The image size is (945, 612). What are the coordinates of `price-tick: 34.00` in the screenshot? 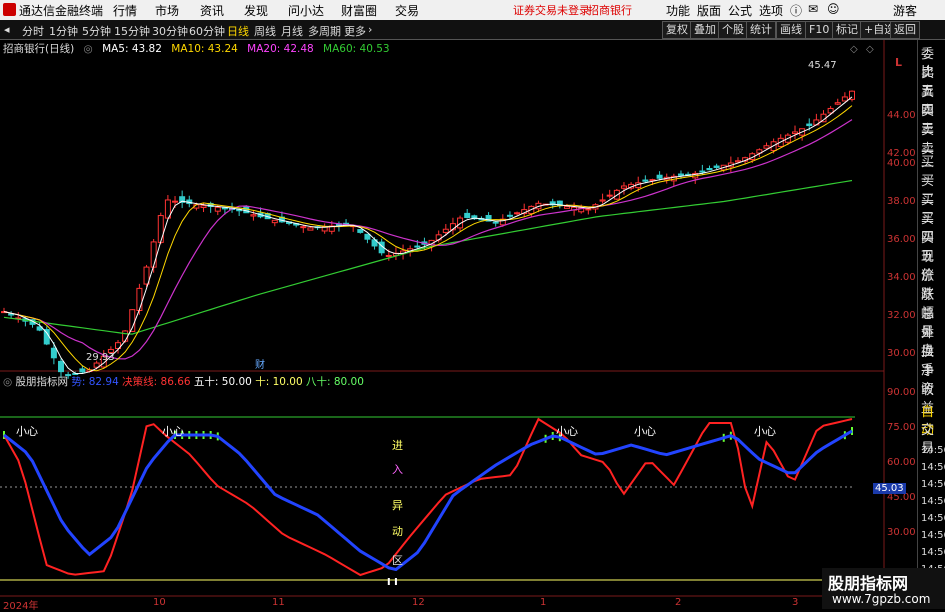 It's located at (901, 277).